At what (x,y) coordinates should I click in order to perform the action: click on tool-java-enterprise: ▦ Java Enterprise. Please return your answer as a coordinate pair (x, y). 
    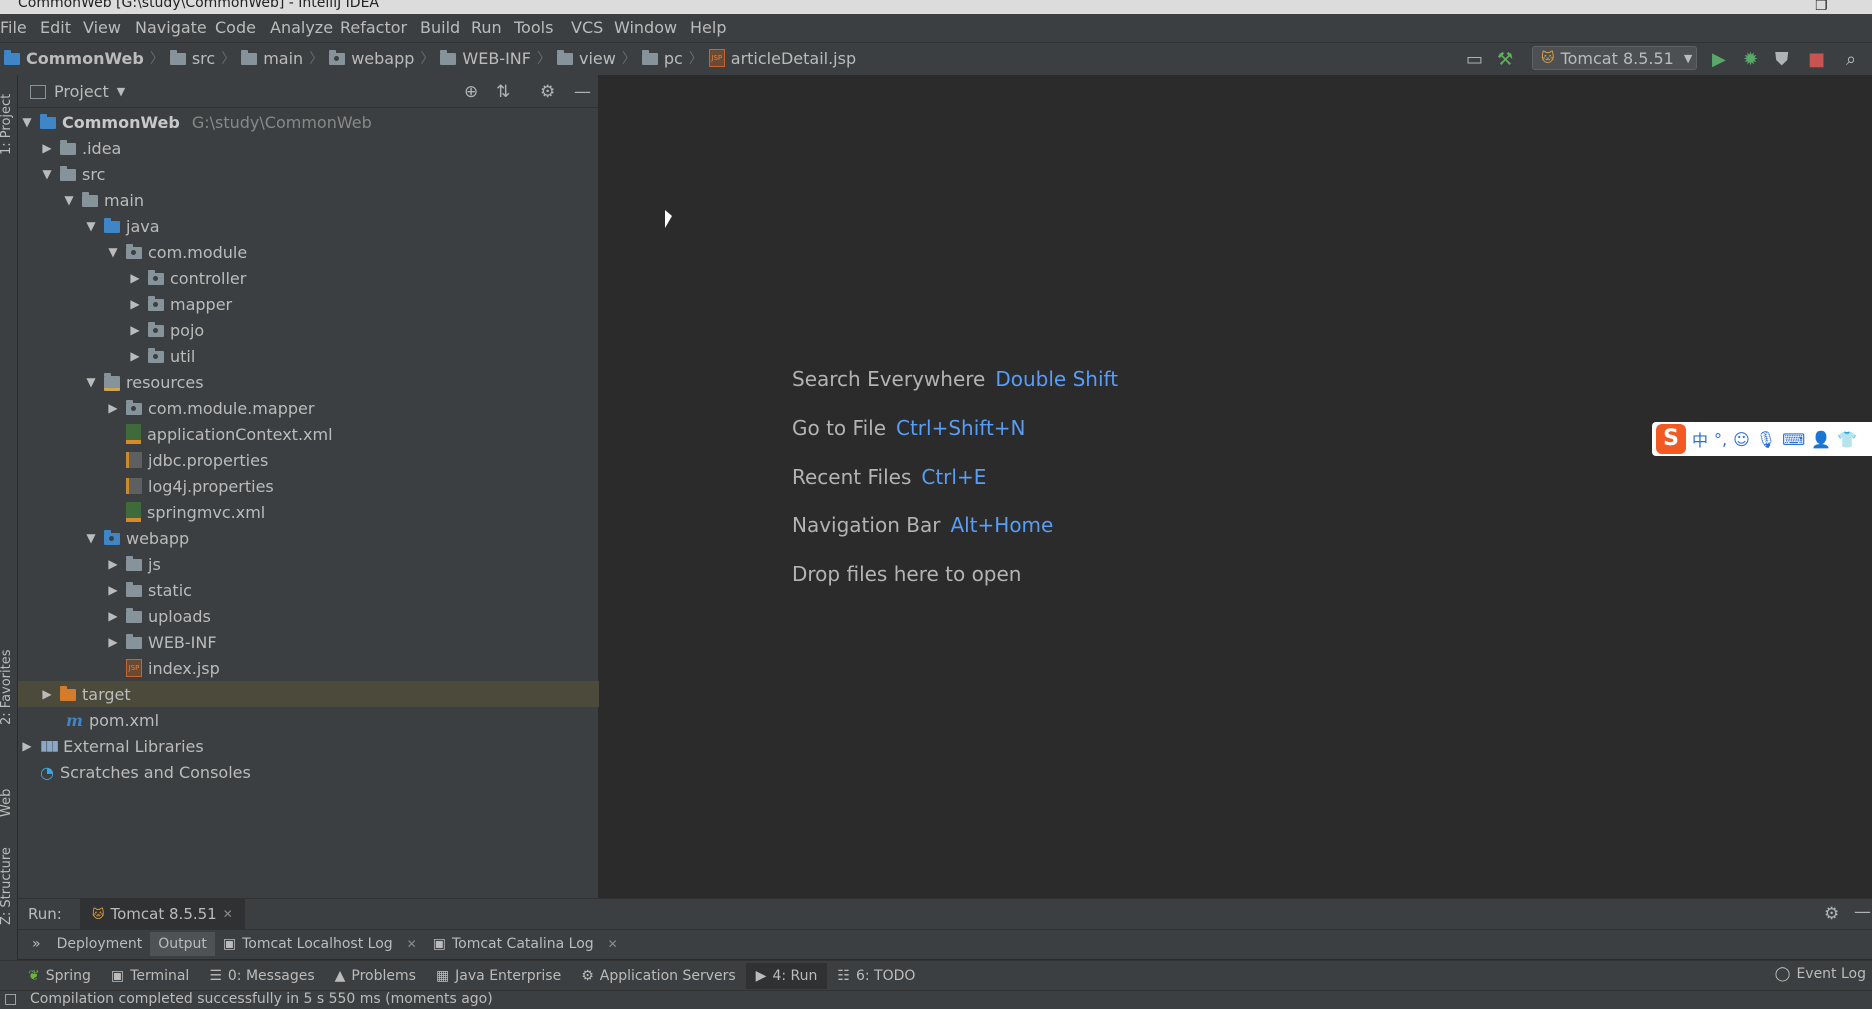
    Looking at the image, I should click on (498, 976).